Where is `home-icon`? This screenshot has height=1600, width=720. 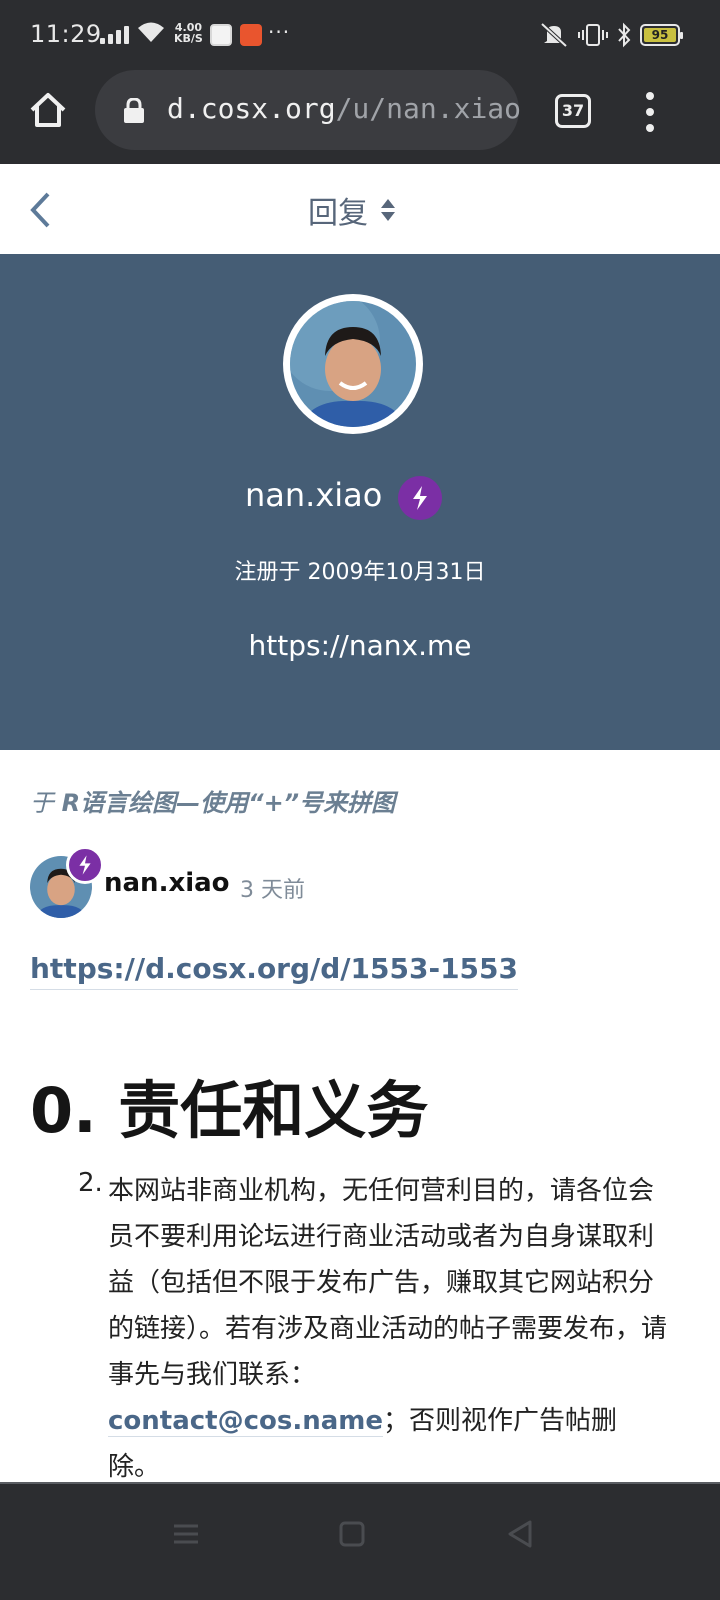
home-icon is located at coordinates (48, 110).